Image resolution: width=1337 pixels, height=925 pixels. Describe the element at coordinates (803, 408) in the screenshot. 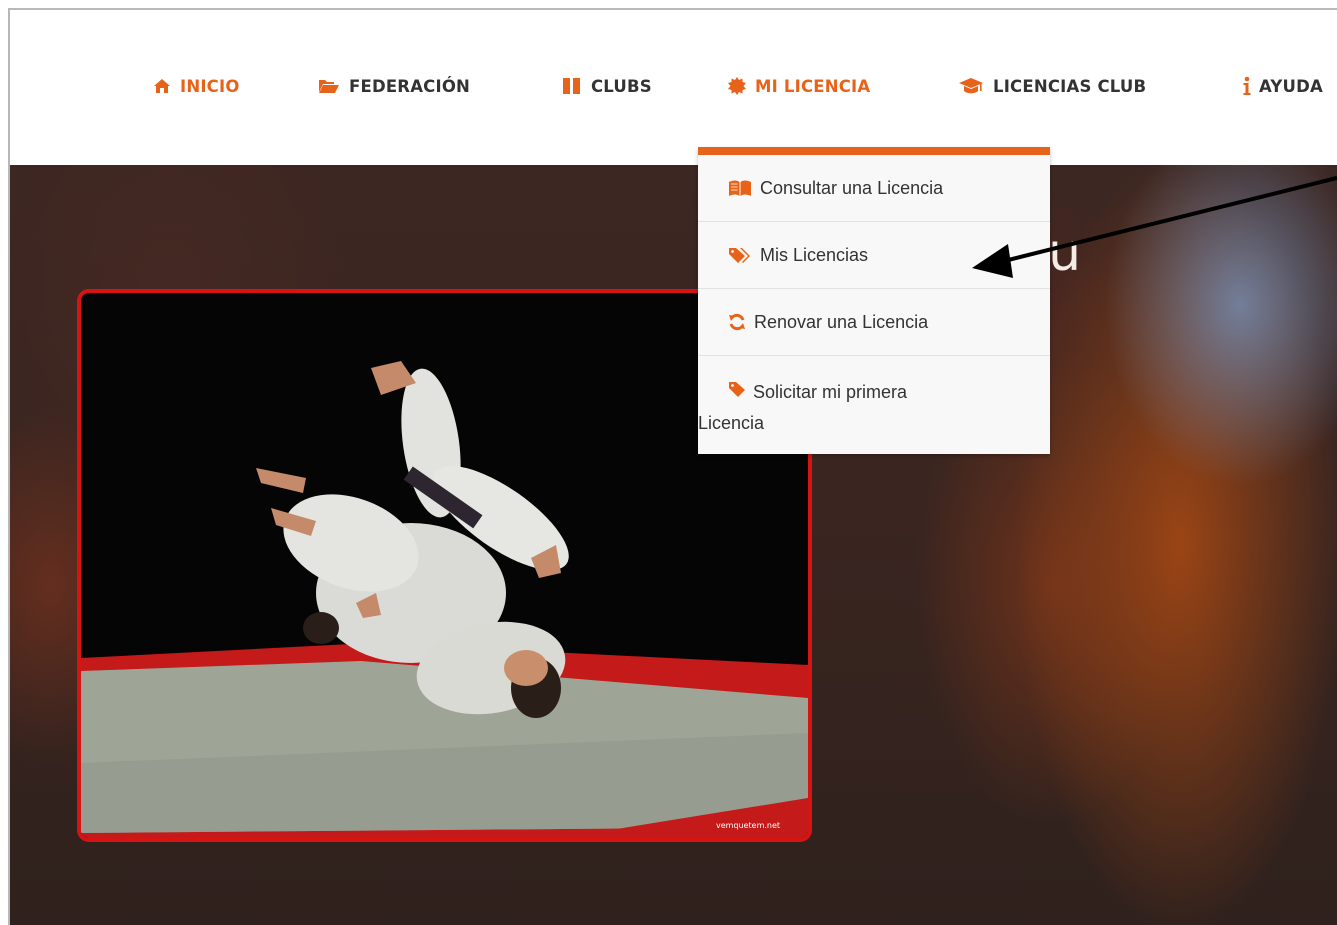

I see `dropdown-item-text: Solicitar mi primera Licencia` at that location.